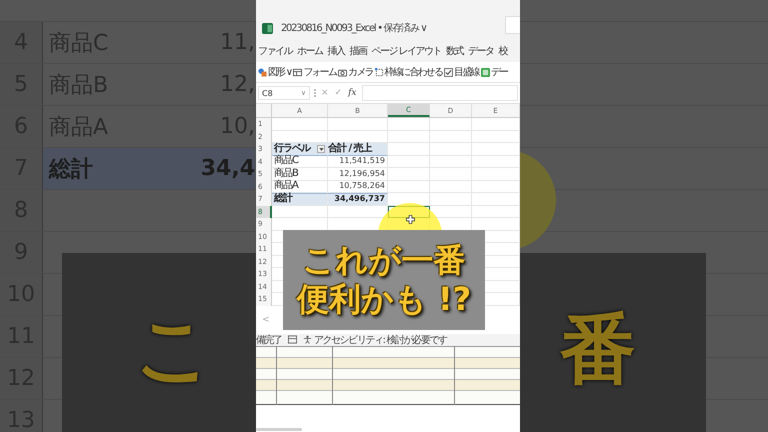  What do you see at coordinates (449, 72) in the screenshot?
I see `checkbox` at bounding box center [449, 72].